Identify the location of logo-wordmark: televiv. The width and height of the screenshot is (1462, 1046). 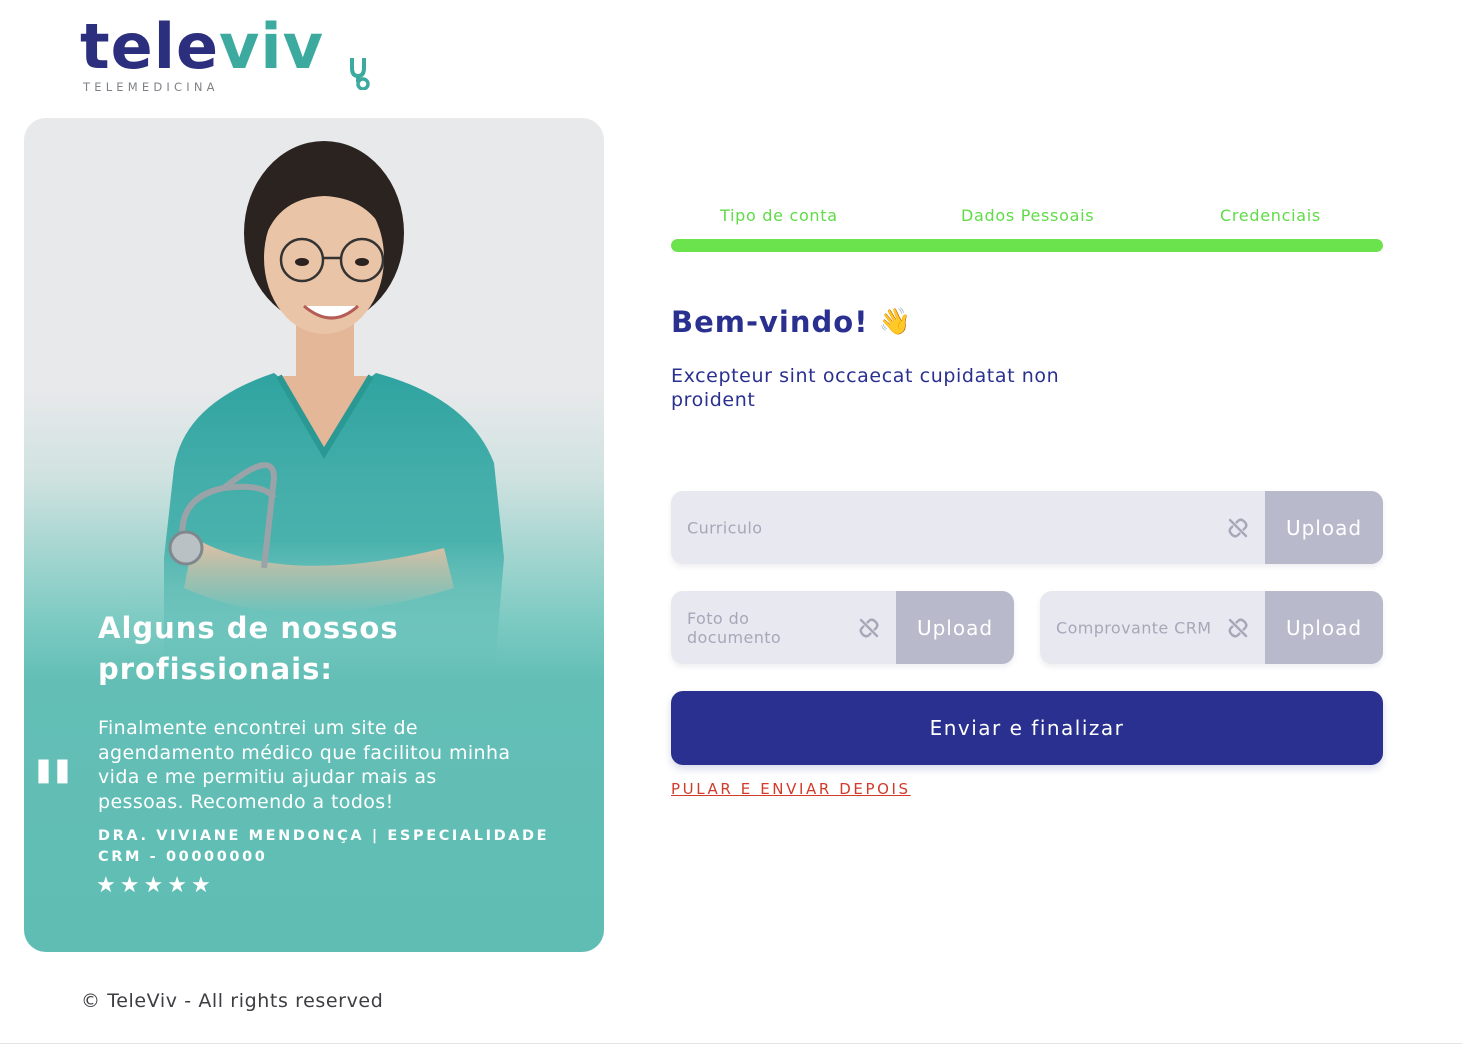
(202, 47).